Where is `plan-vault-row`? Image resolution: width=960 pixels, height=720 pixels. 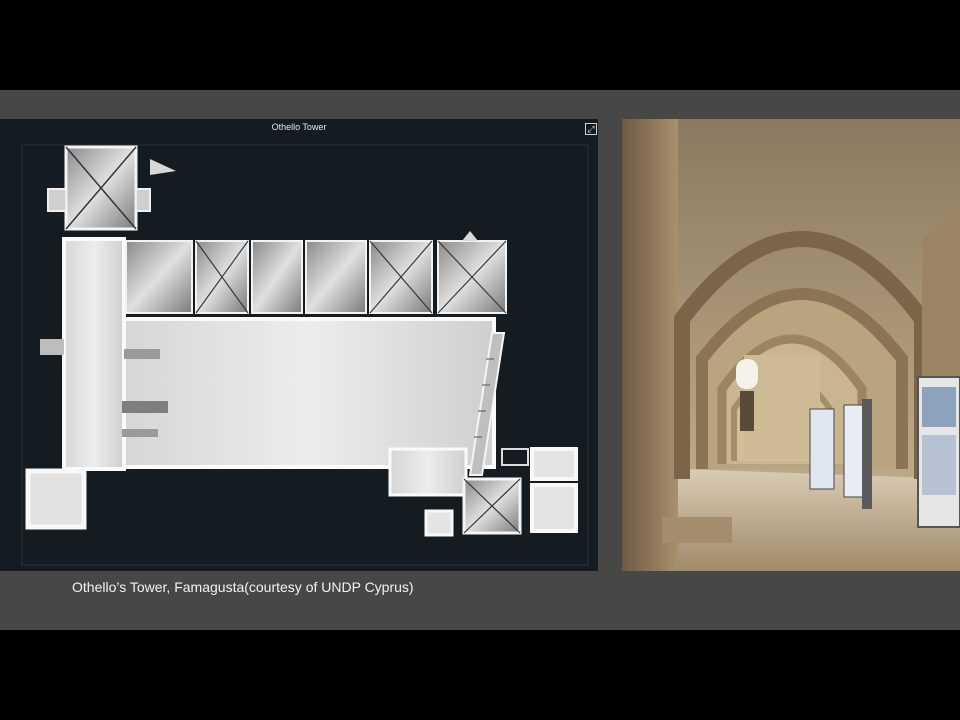 plan-vault-row is located at coordinates (316, 272).